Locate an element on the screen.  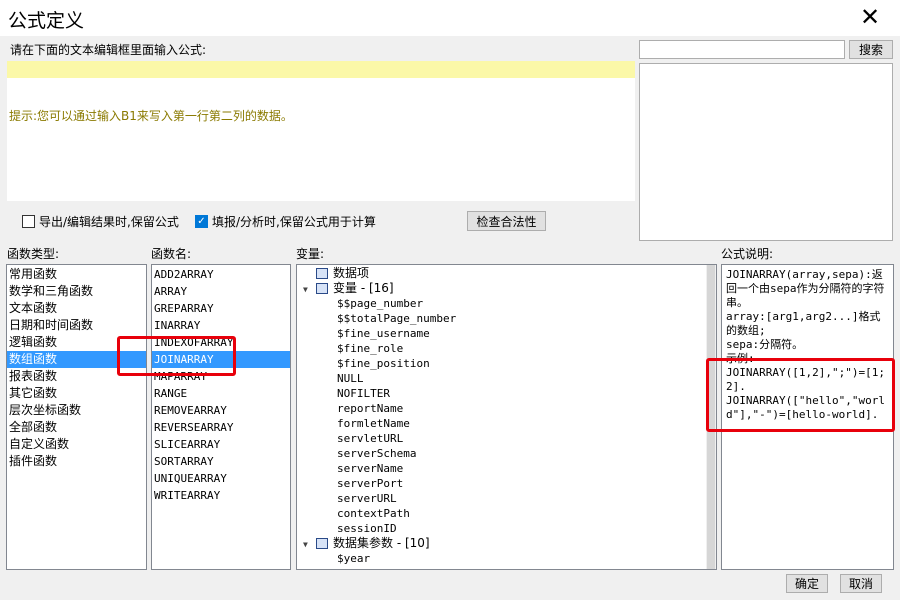
variable-item: servletURL is located at coordinates (506, 438).